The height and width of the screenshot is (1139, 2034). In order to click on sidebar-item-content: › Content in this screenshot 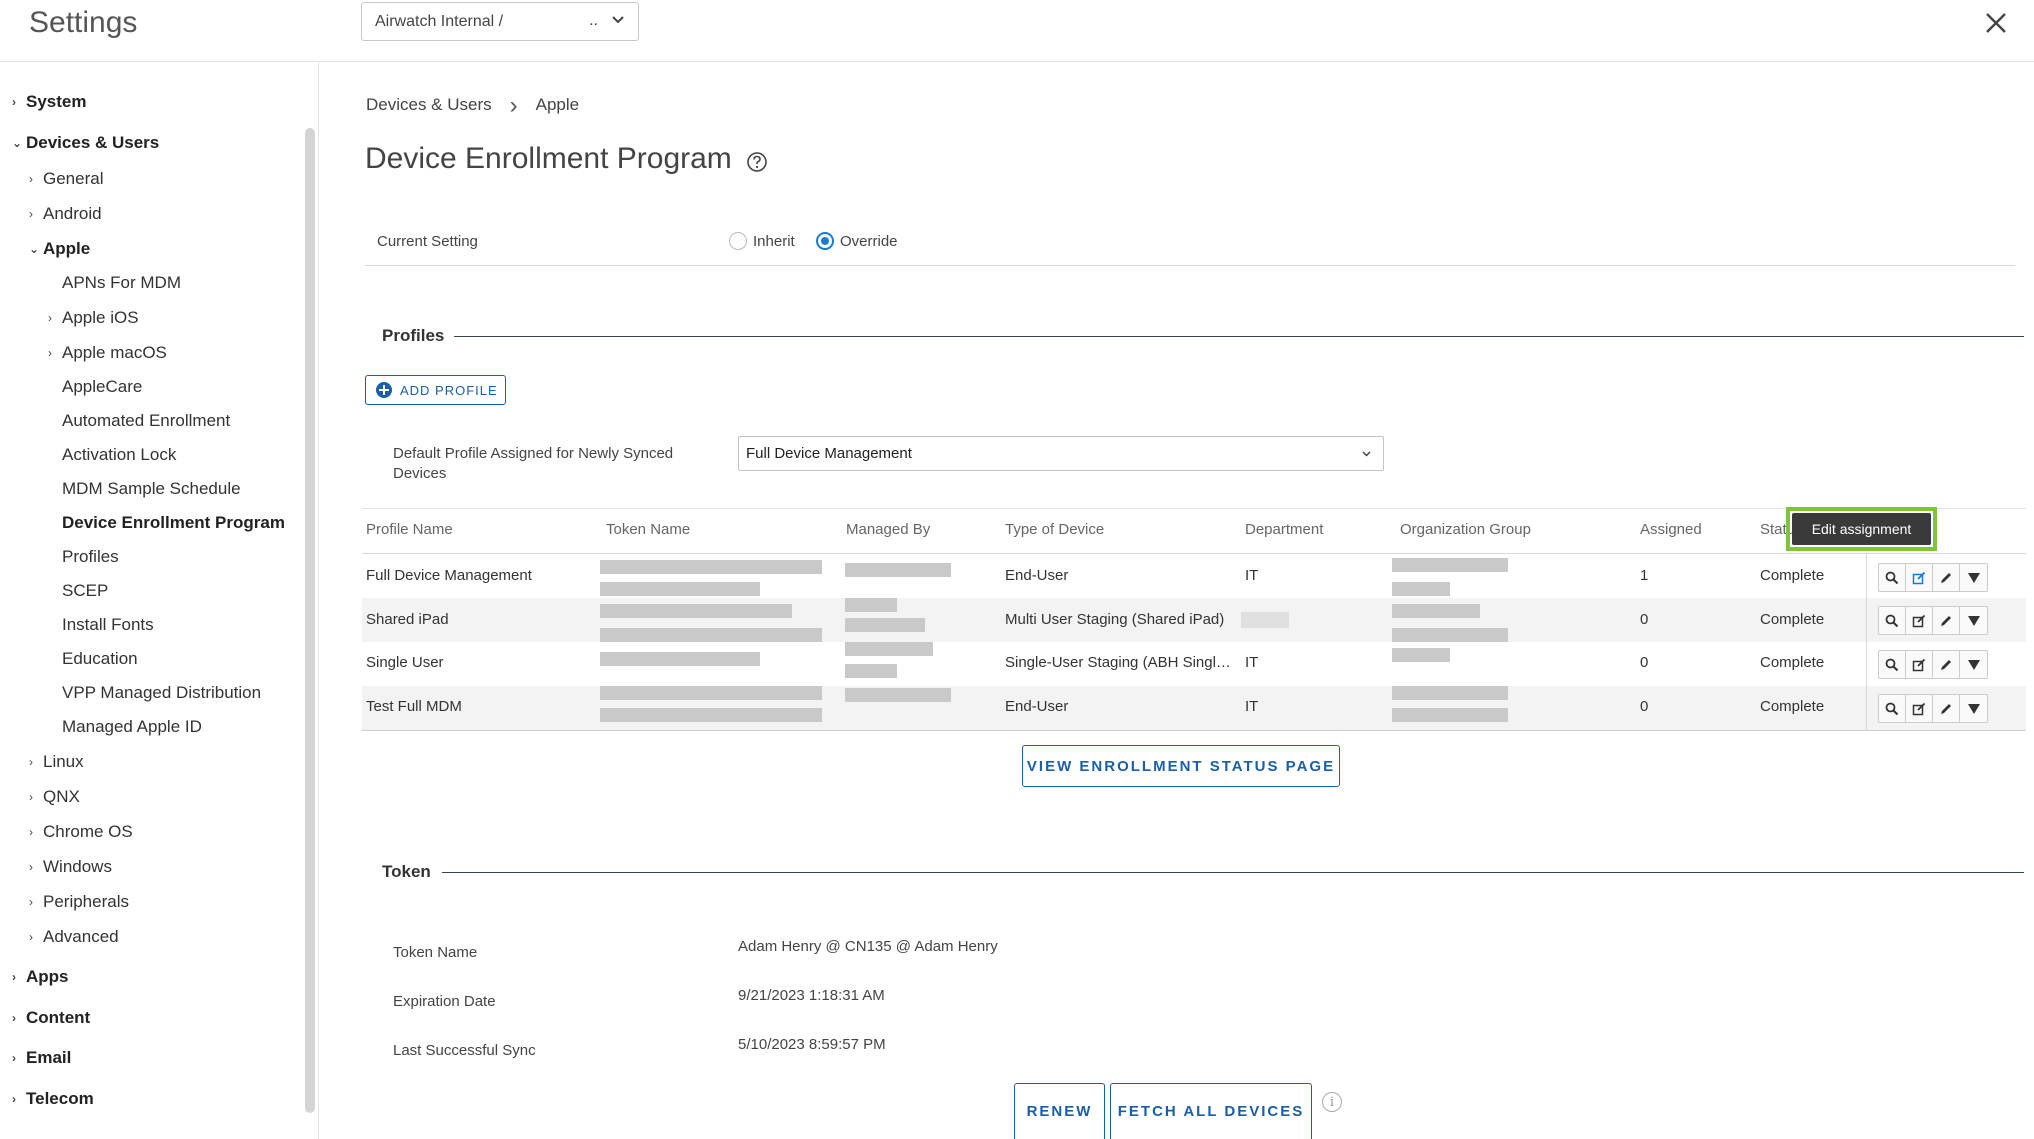, I will do `click(51, 1018)`.